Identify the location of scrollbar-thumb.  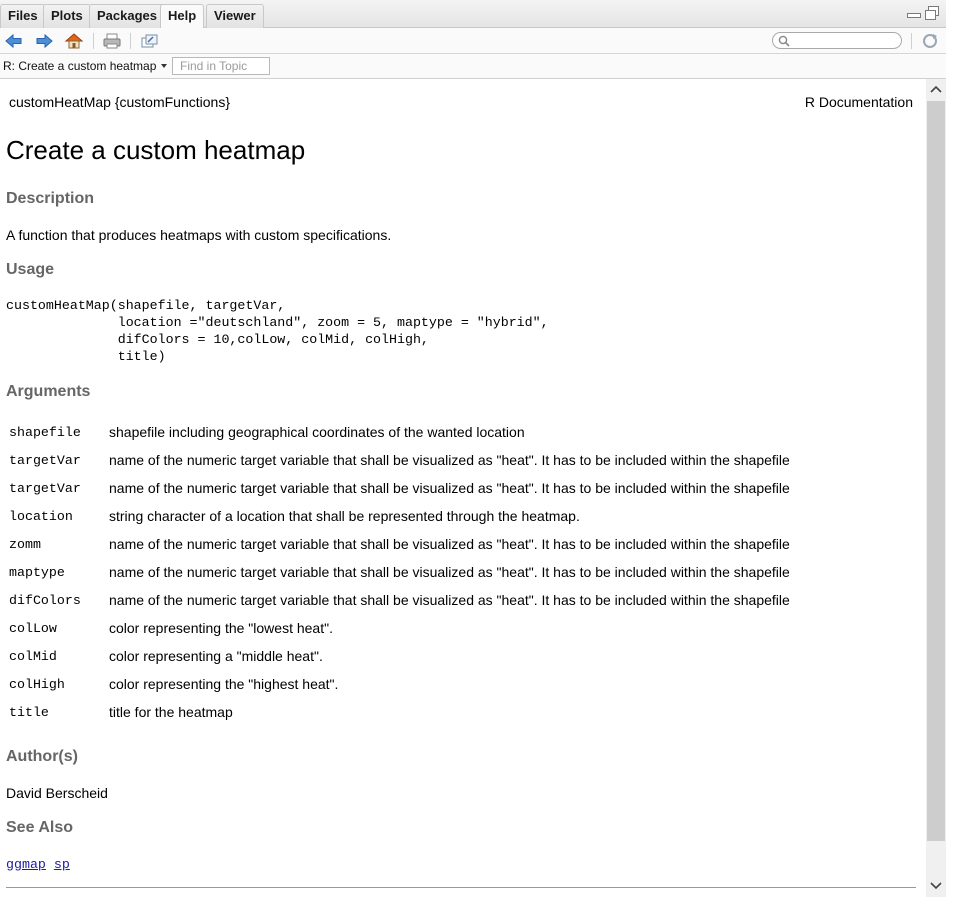
(936, 471).